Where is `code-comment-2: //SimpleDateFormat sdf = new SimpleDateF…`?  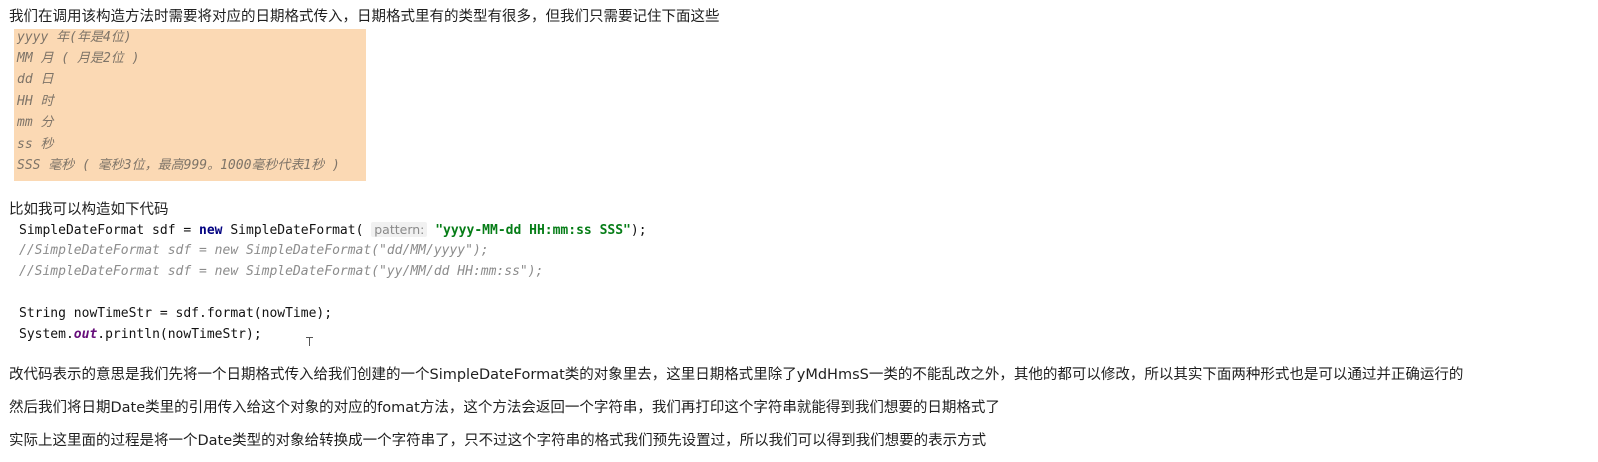
code-comment-2: //SimpleDateFormat sdf = new SimpleDateF… is located at coordinates (281, 271).